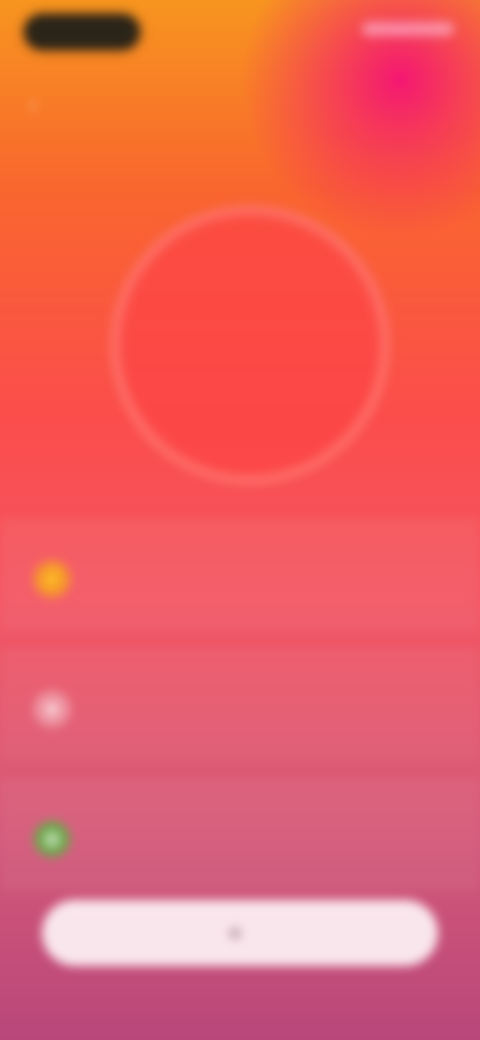 The image size is (480, 1040). I want to click on lightning-icon: ⚡, so click(52, 579).